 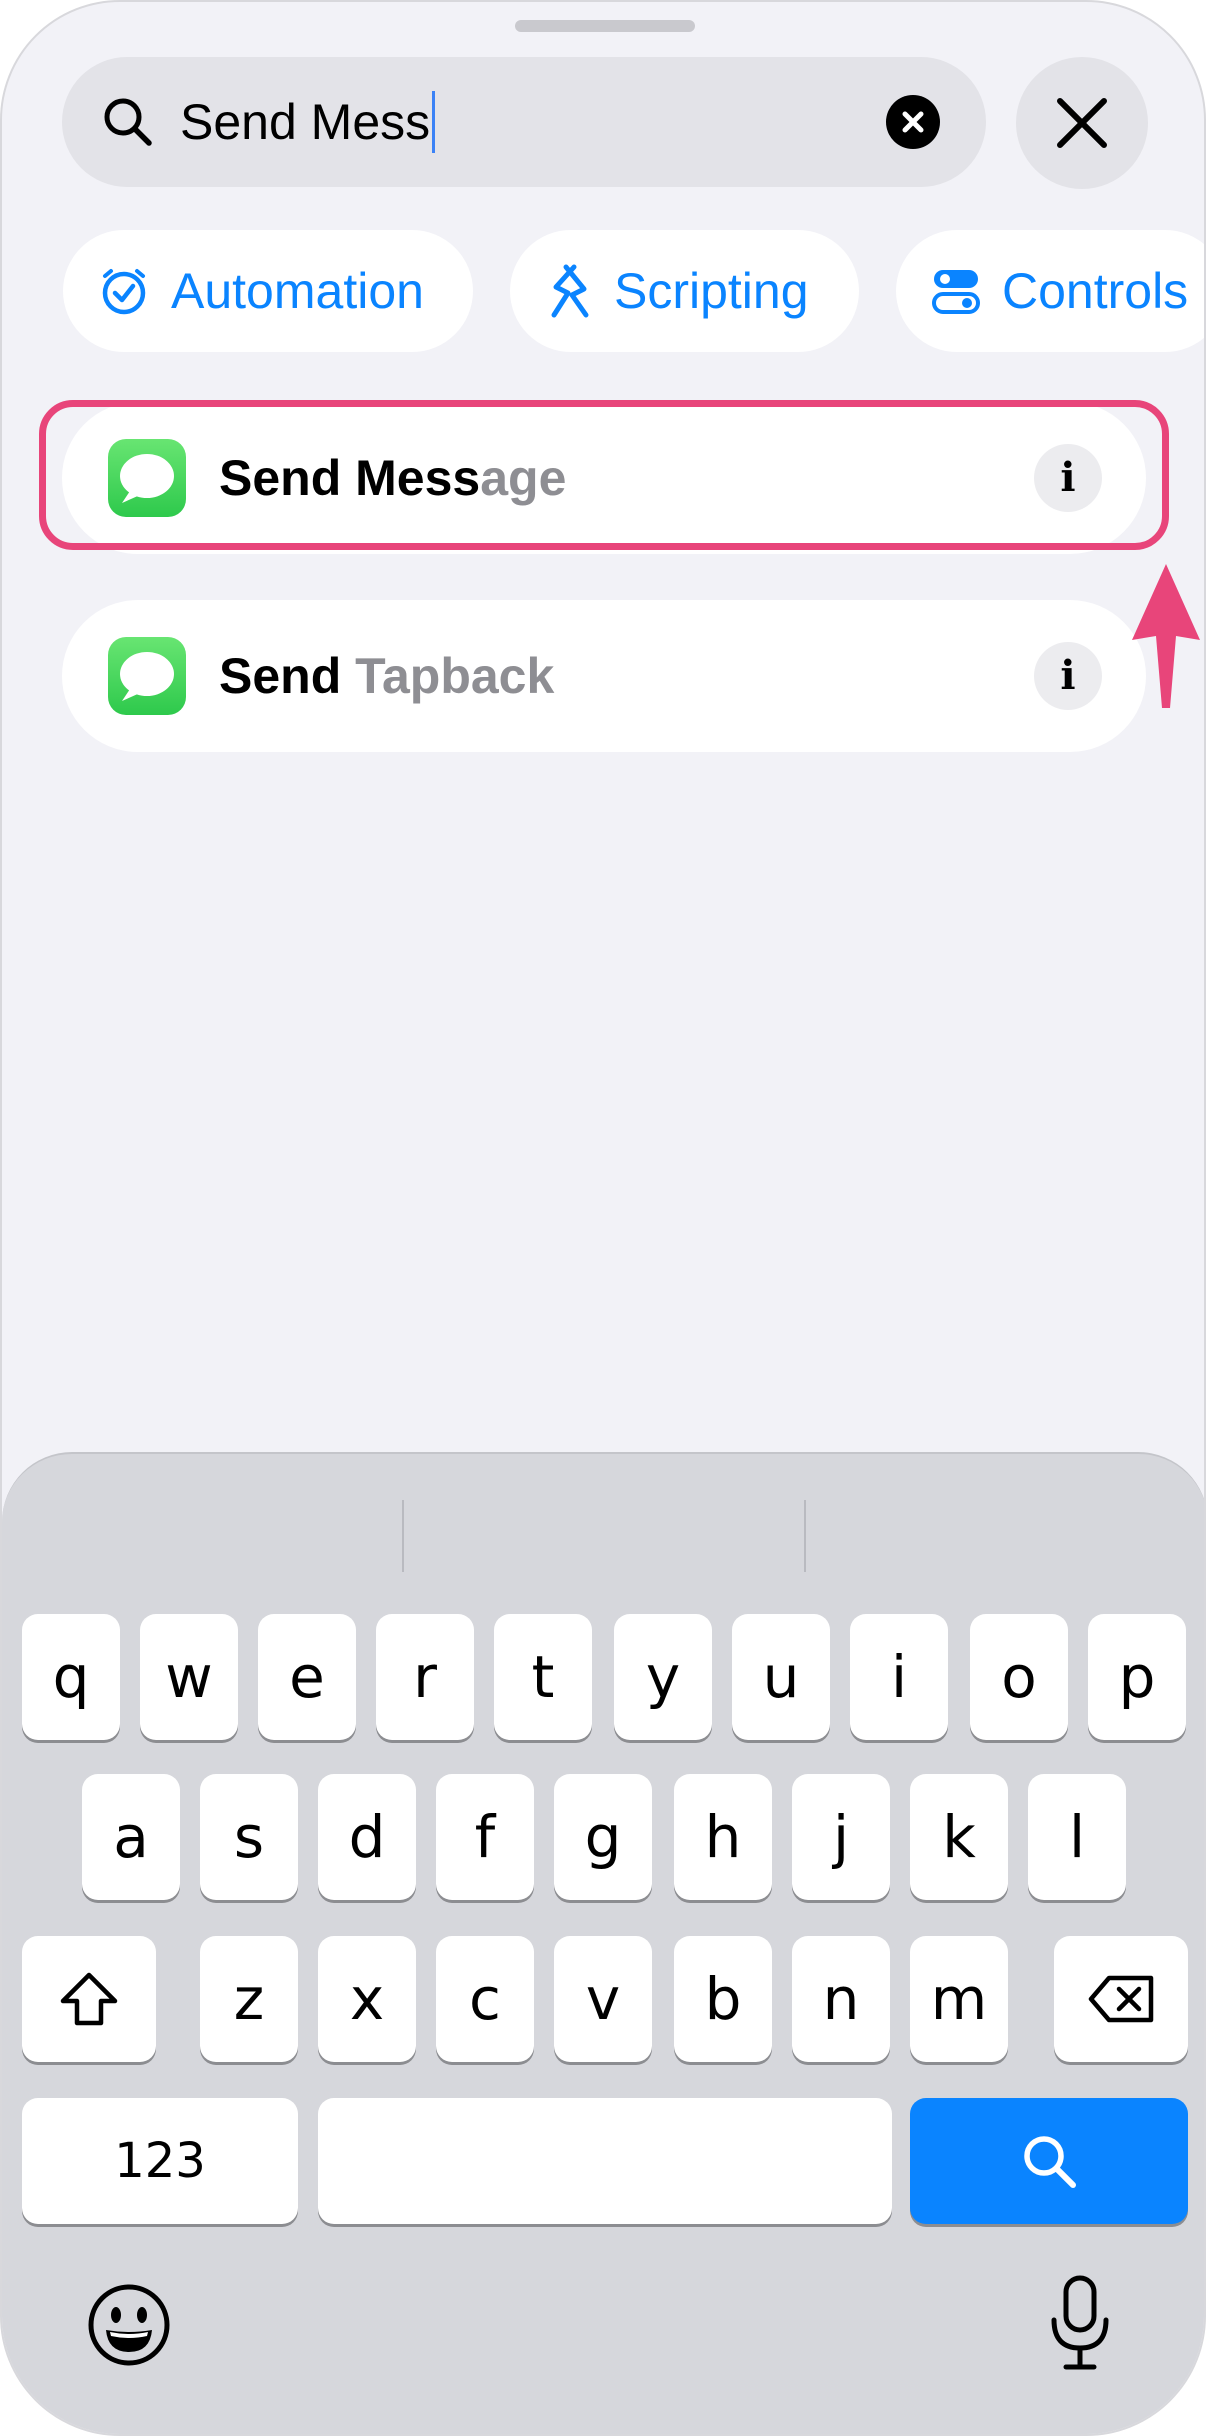 I want to click on key-q: q, so click(x=71, y=1677).